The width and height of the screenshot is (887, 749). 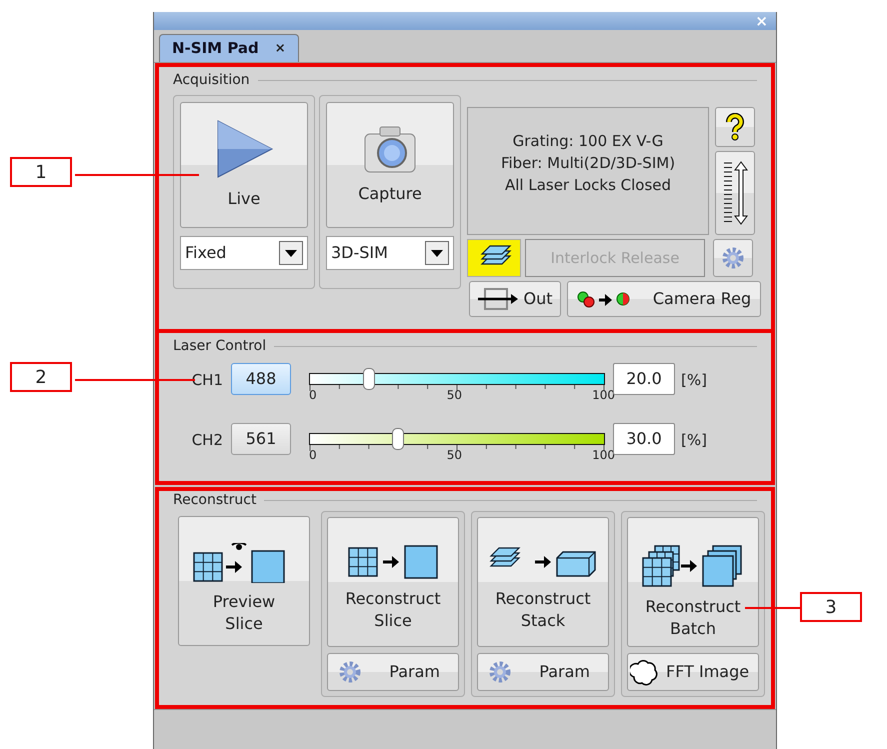 I want to click on pad-tab: N-SIM Pad ×, so click(x=229, y=48).